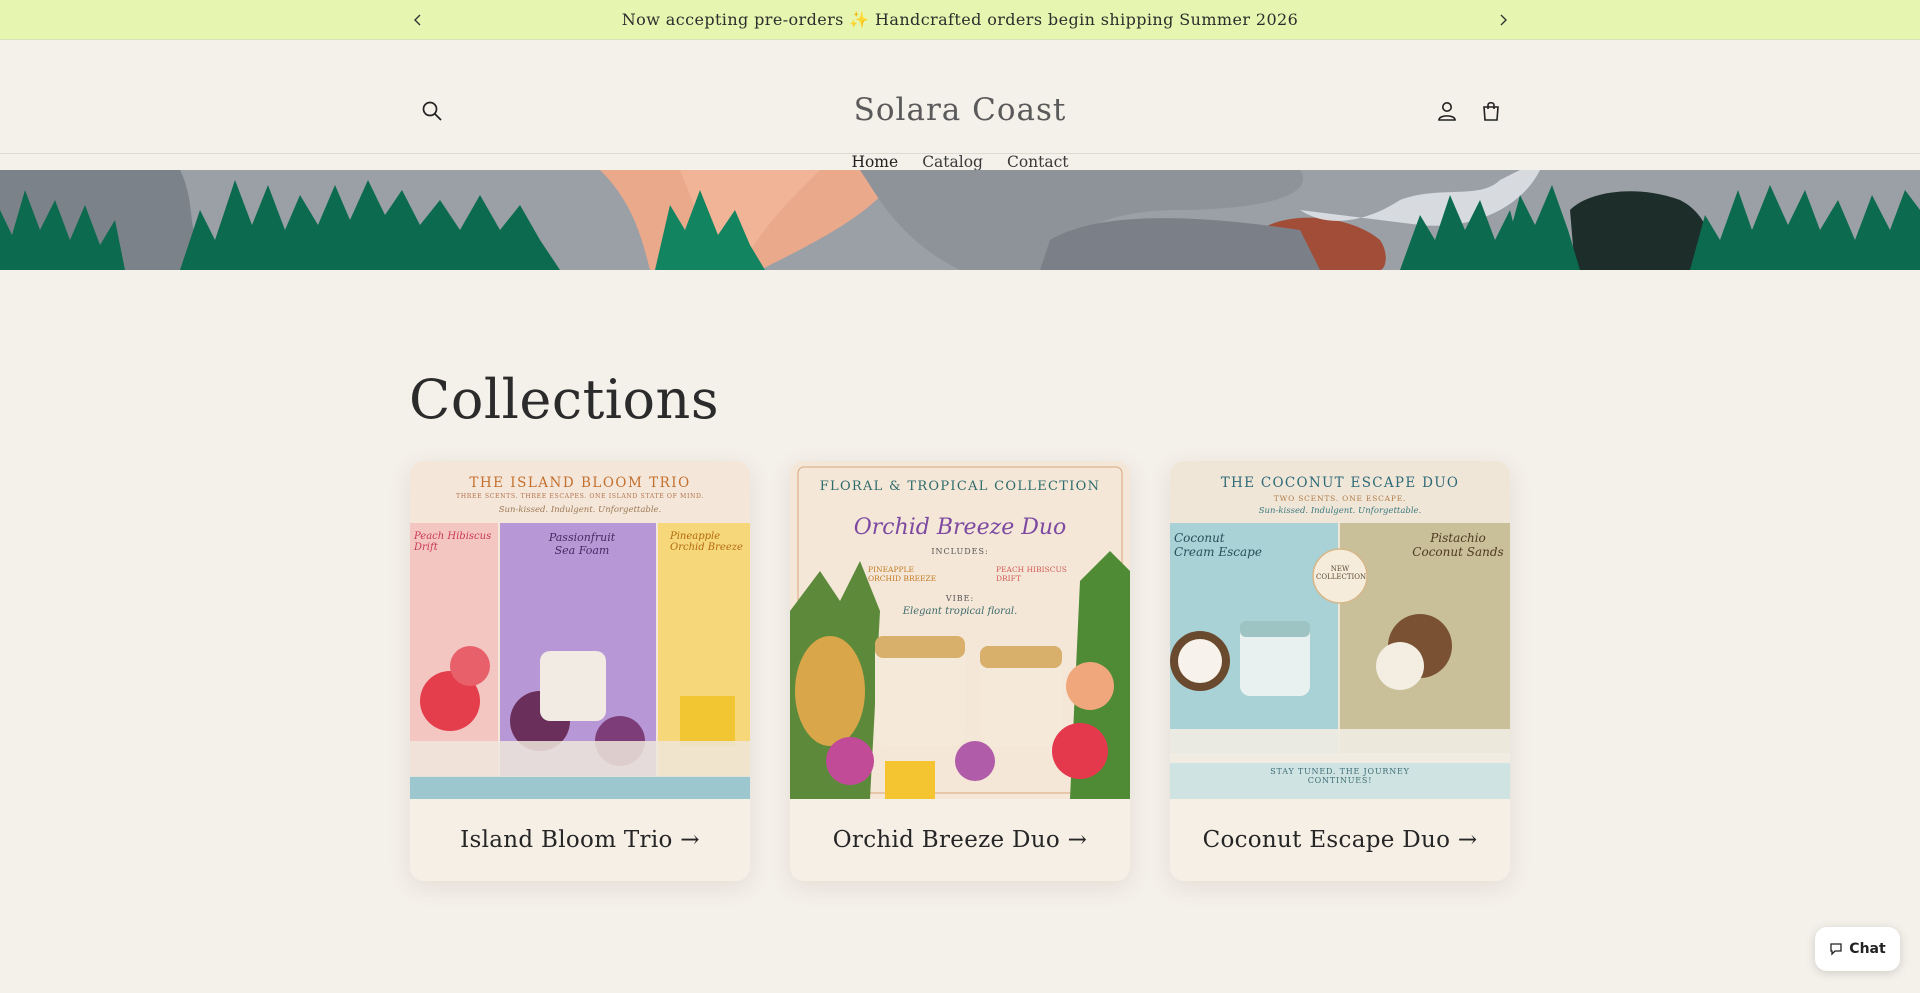 This screenshot has width=1920, height=993. Describe the element at coordinates (580, 483) in the screenshot. I see `poster-heading: THE ISLAND BLOOM TRIO` at that location.